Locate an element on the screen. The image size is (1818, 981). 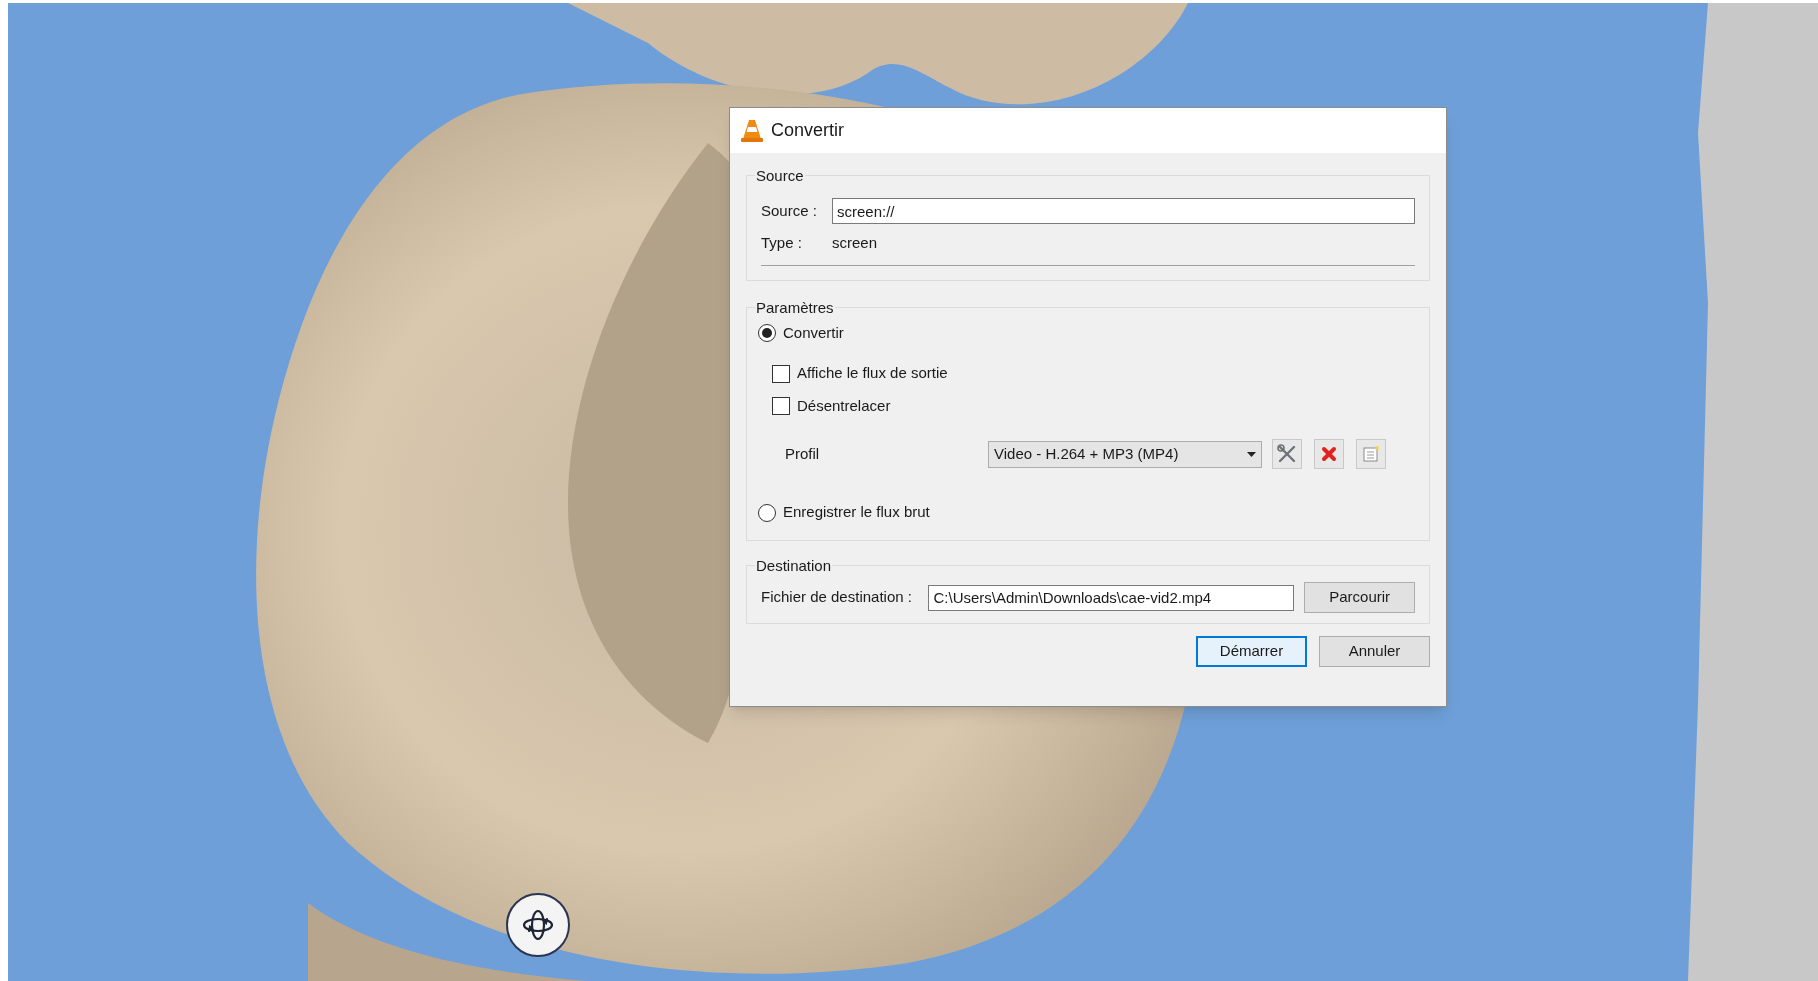
rotate-3d-icon is located at coordinates (538, 925).